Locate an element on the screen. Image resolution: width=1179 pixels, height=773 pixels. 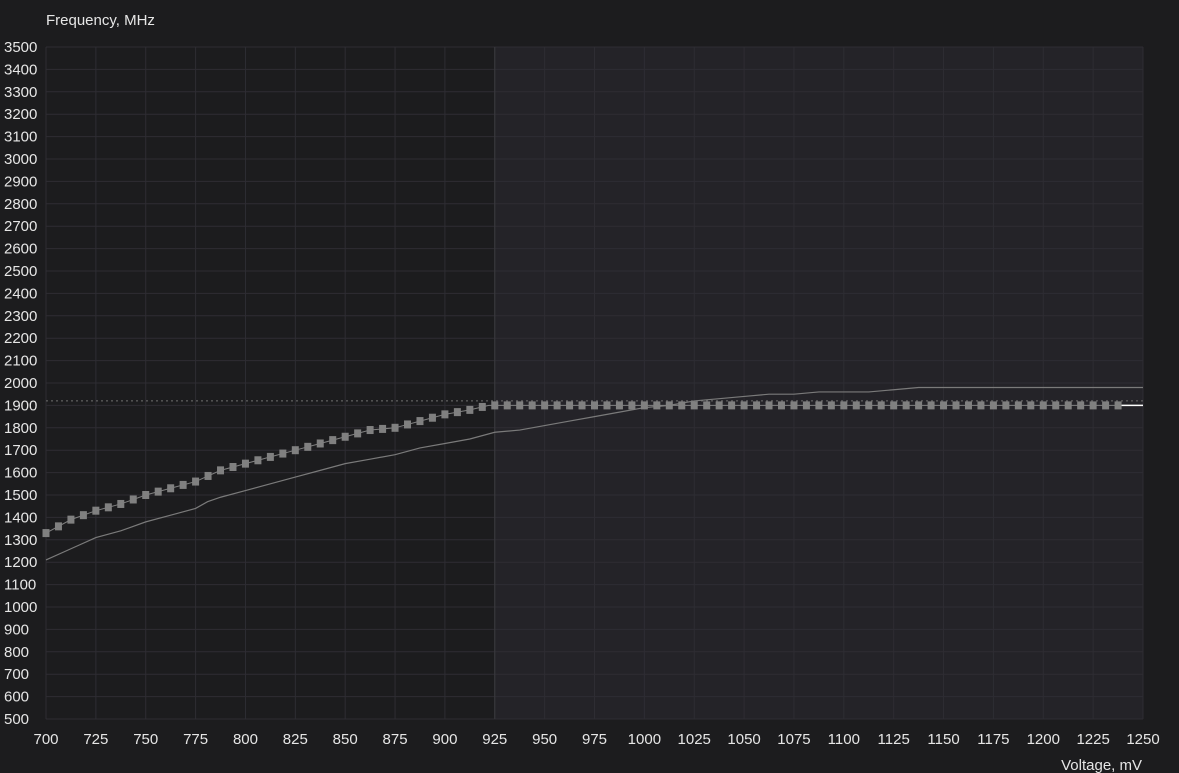
x-tick-label: 800 is located at coordinates (245, 739).